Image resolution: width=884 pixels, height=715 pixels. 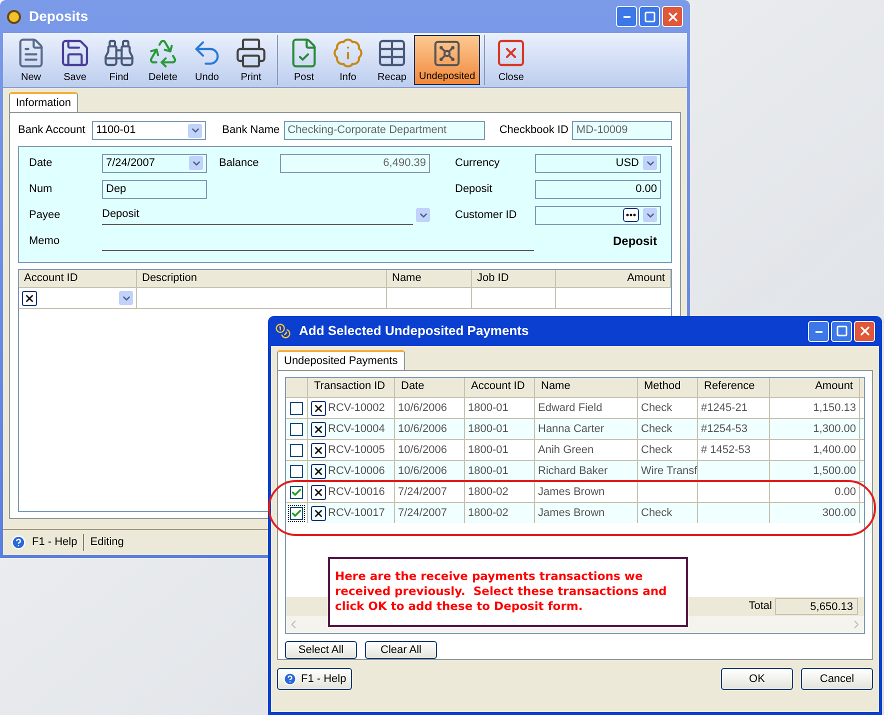 I want to click on toolbar-button: New, so click(x=31, y=60).